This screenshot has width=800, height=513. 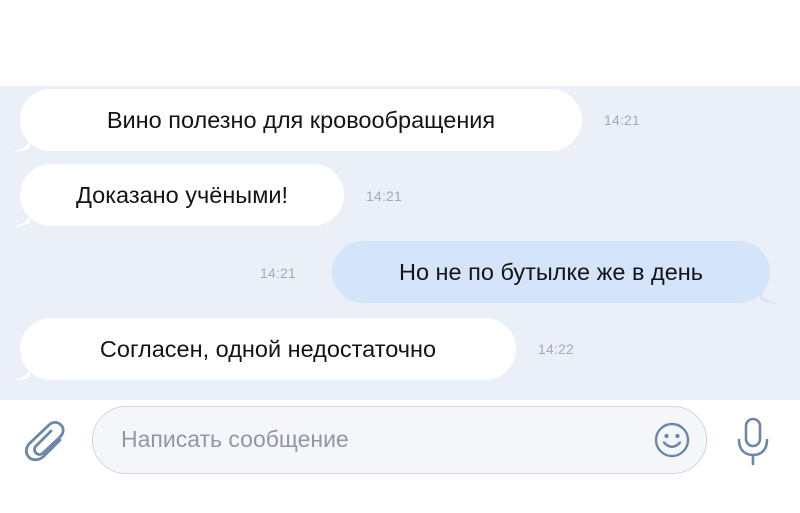 I want to click on message-bubble-incoming: Согласен, одной недостаточно, so click(x=268, y=349).